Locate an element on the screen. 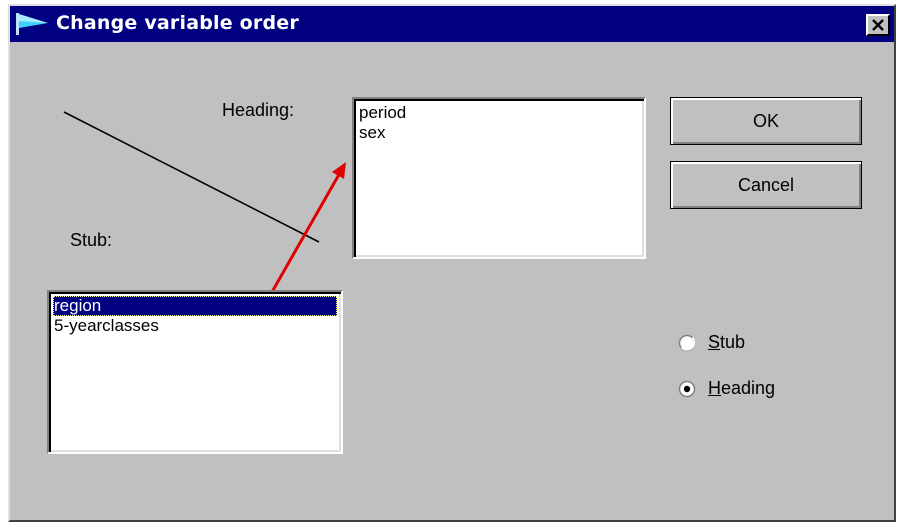 This screenshot has width=904, height=526. list-item: 5-yearclasses is located at coordinates (195, 326).